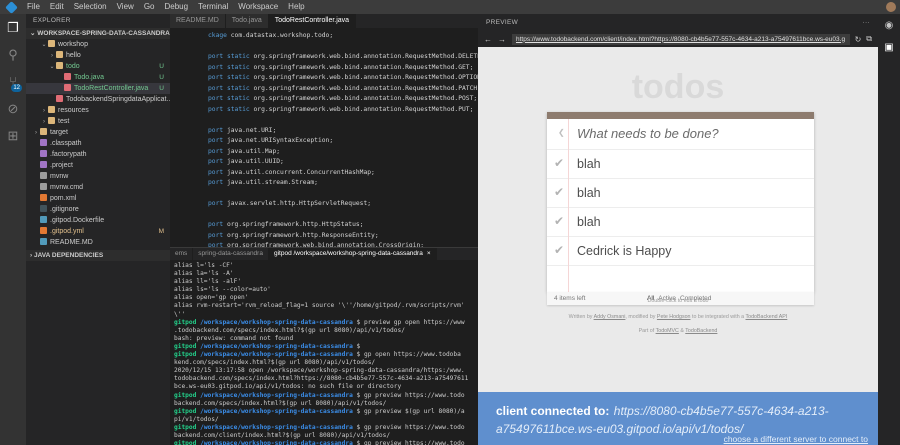 The width and height of the screenshot is (900, 445). I want to click on tree-item: › test, so click(98, 121).